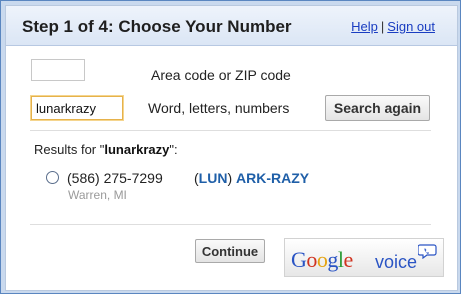 The image size is (461, 294). Describe the element at coordinates (157, 26) in the screenshot. I see `page-title: Step 1 of 4: Choose Your Number` at that location.